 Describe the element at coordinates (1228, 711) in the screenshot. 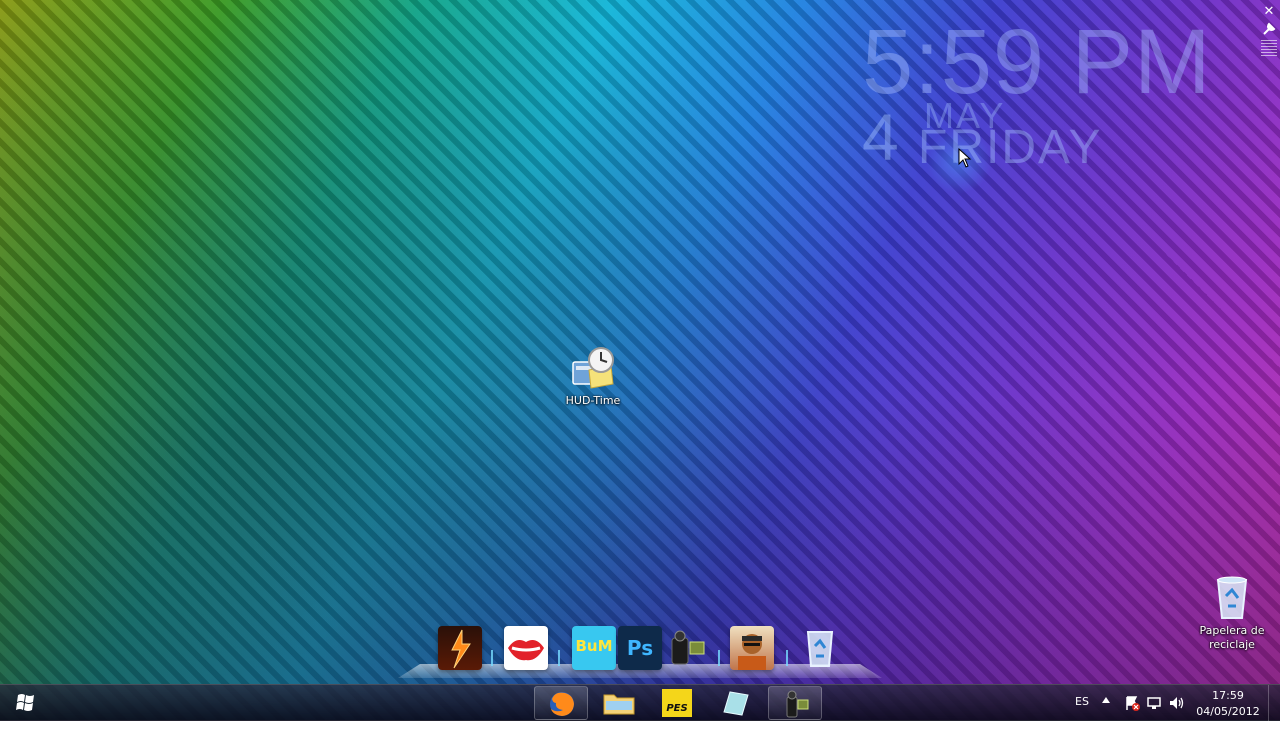

I see `taskbar-clock-date: 04/05/2012` at that location.